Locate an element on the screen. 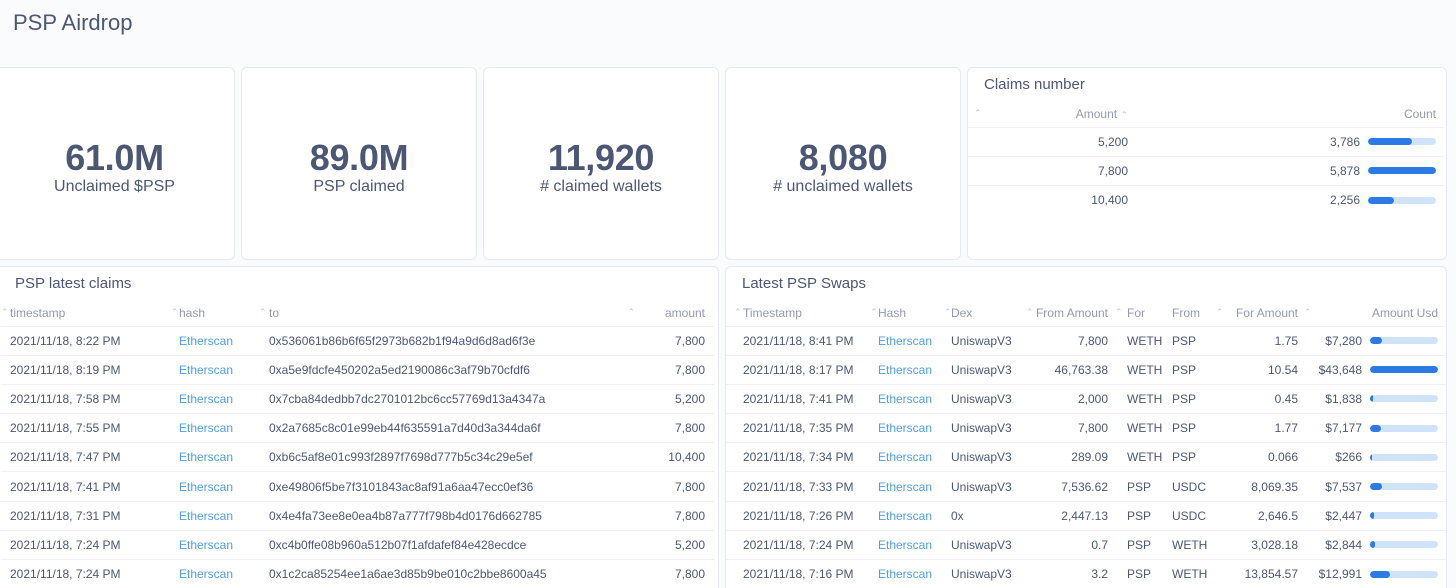 Image resolution: width=1456 pixels, height=588 pixels. column-header-timestamp: ⌃ Timestamp is located at coordinates (797, 313).